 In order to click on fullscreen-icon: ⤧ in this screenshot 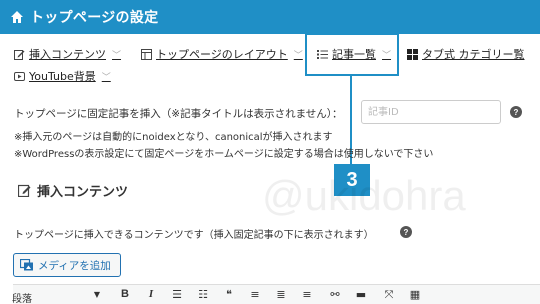, I will do `click(389, 295)`.